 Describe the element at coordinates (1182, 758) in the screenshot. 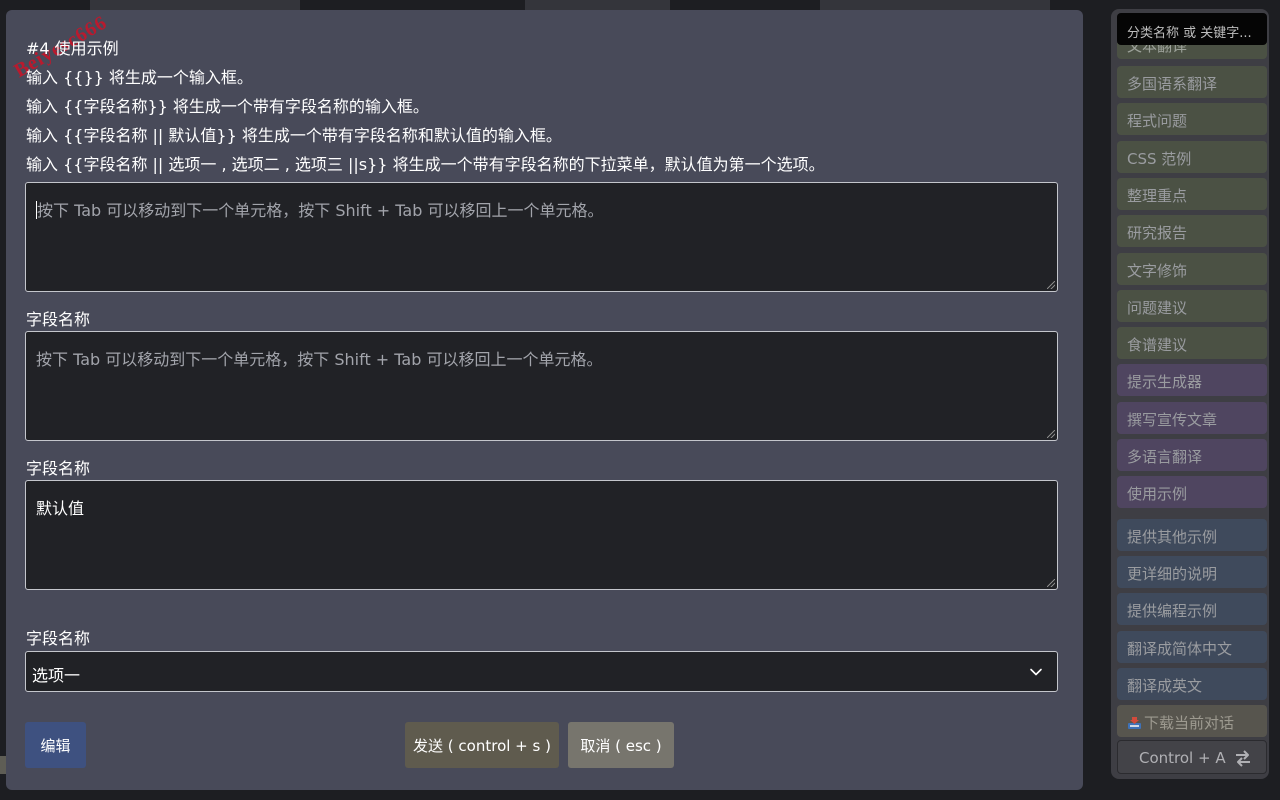

I see `shortcut-label: Control + A` at that location.